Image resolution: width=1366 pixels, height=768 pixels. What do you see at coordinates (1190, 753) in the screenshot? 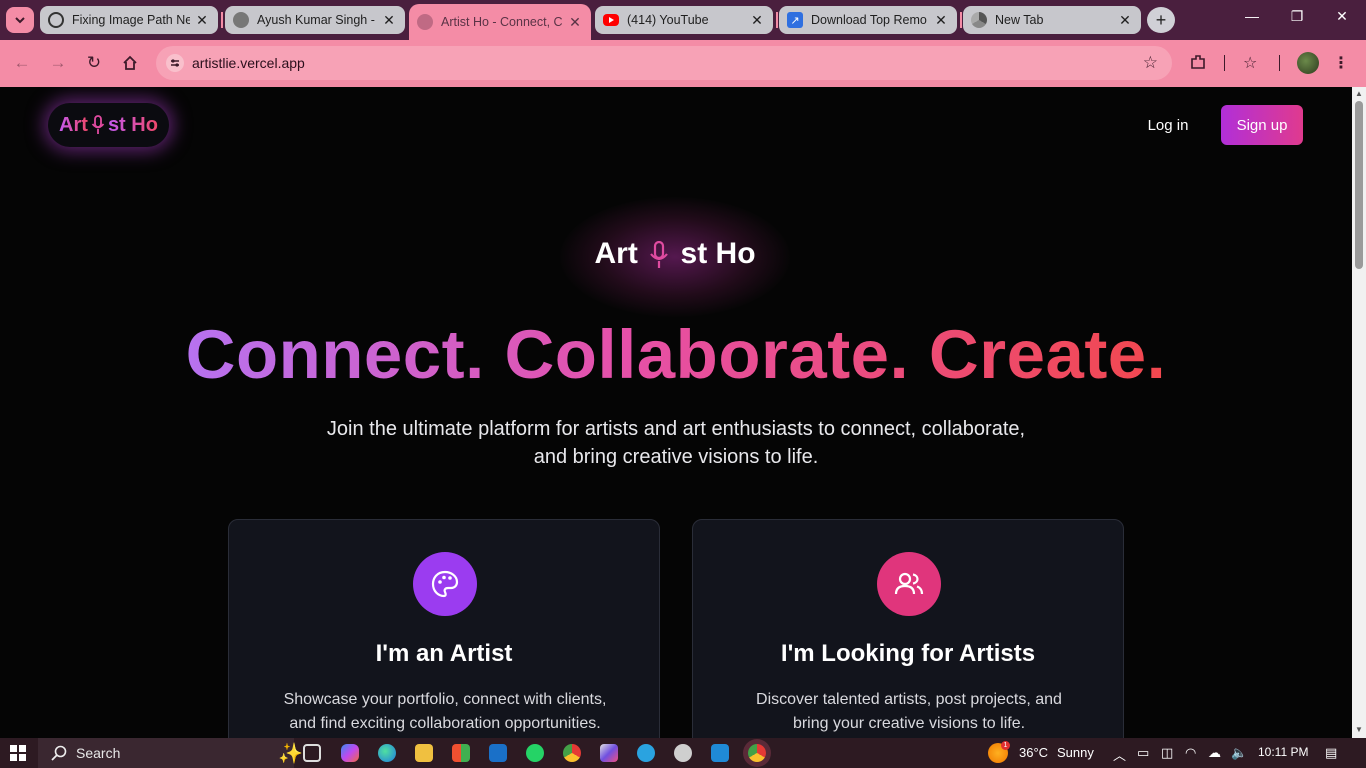
I see `wifi-icon: ◠` at bounding box center [1190, 753].